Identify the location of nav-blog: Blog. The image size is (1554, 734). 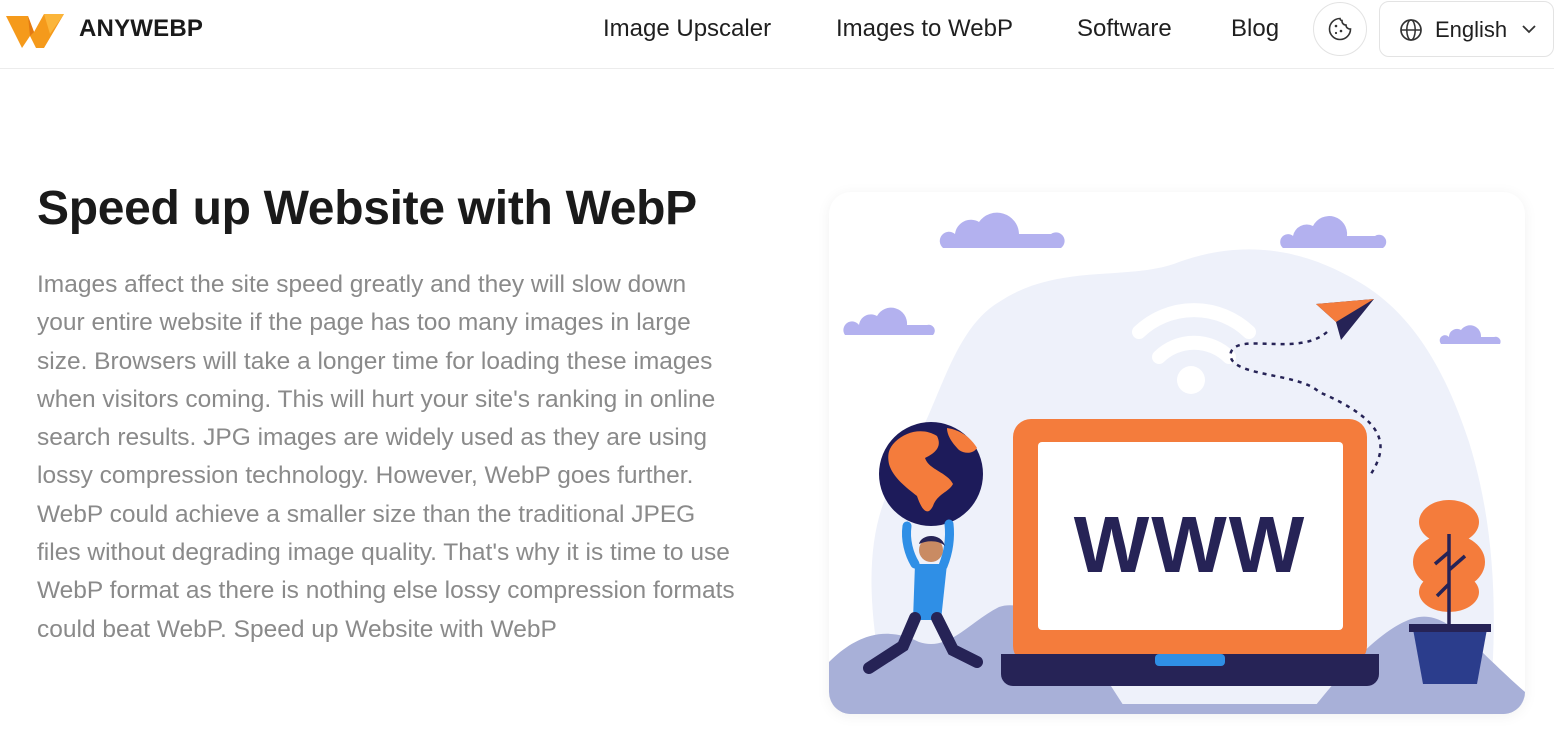
(1255, 29).